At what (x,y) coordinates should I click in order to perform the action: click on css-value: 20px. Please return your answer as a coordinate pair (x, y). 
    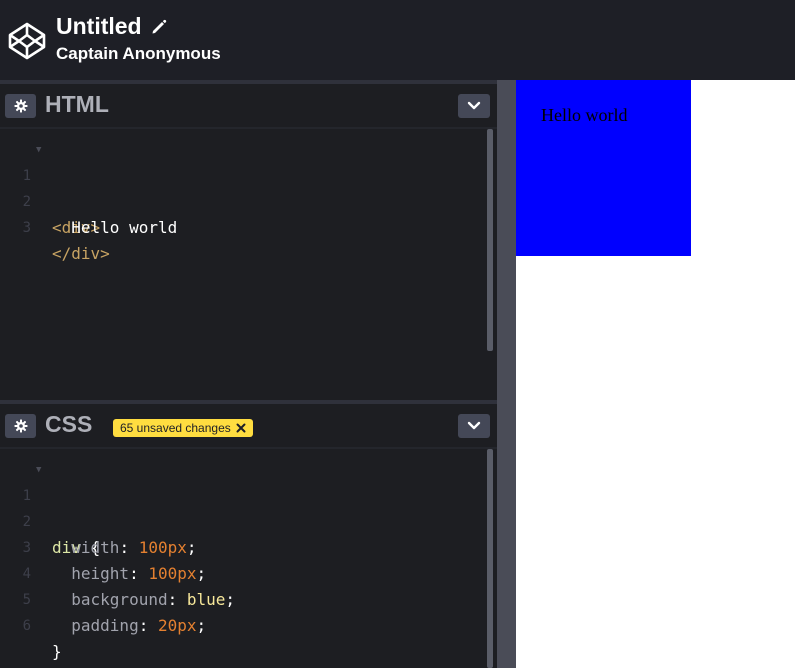
    Looking at the image, I should click on (177, 625).